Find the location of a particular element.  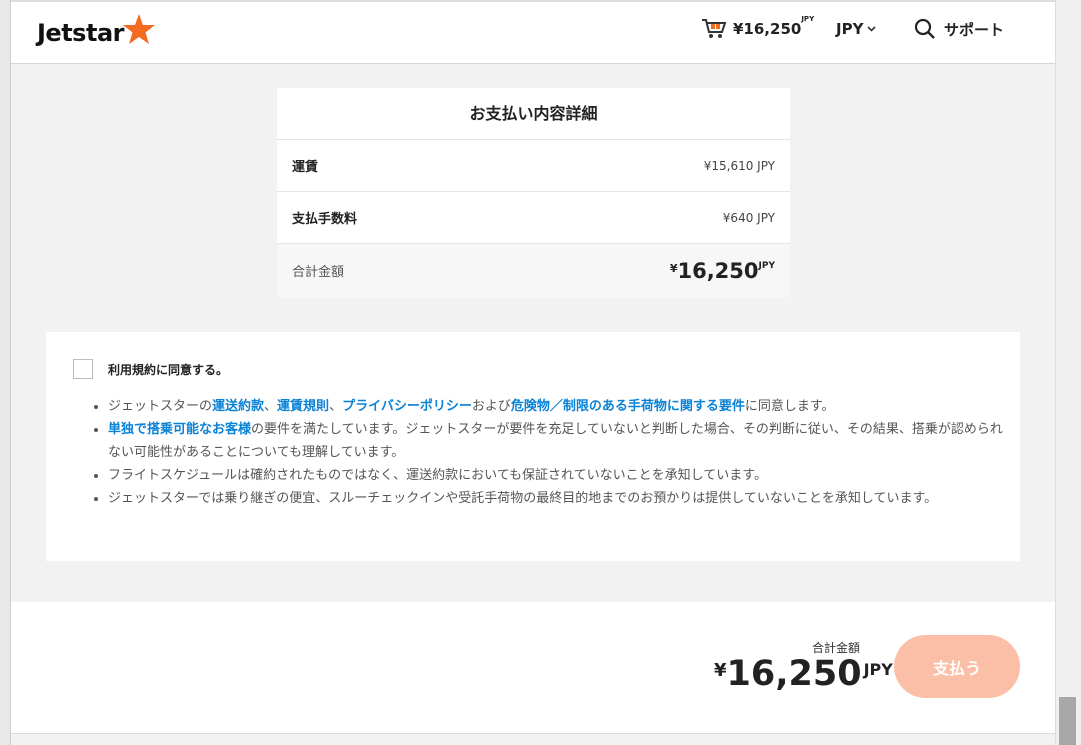

conditions-of-carriage-link: 運送約款 is located at coordinates (238, 406).